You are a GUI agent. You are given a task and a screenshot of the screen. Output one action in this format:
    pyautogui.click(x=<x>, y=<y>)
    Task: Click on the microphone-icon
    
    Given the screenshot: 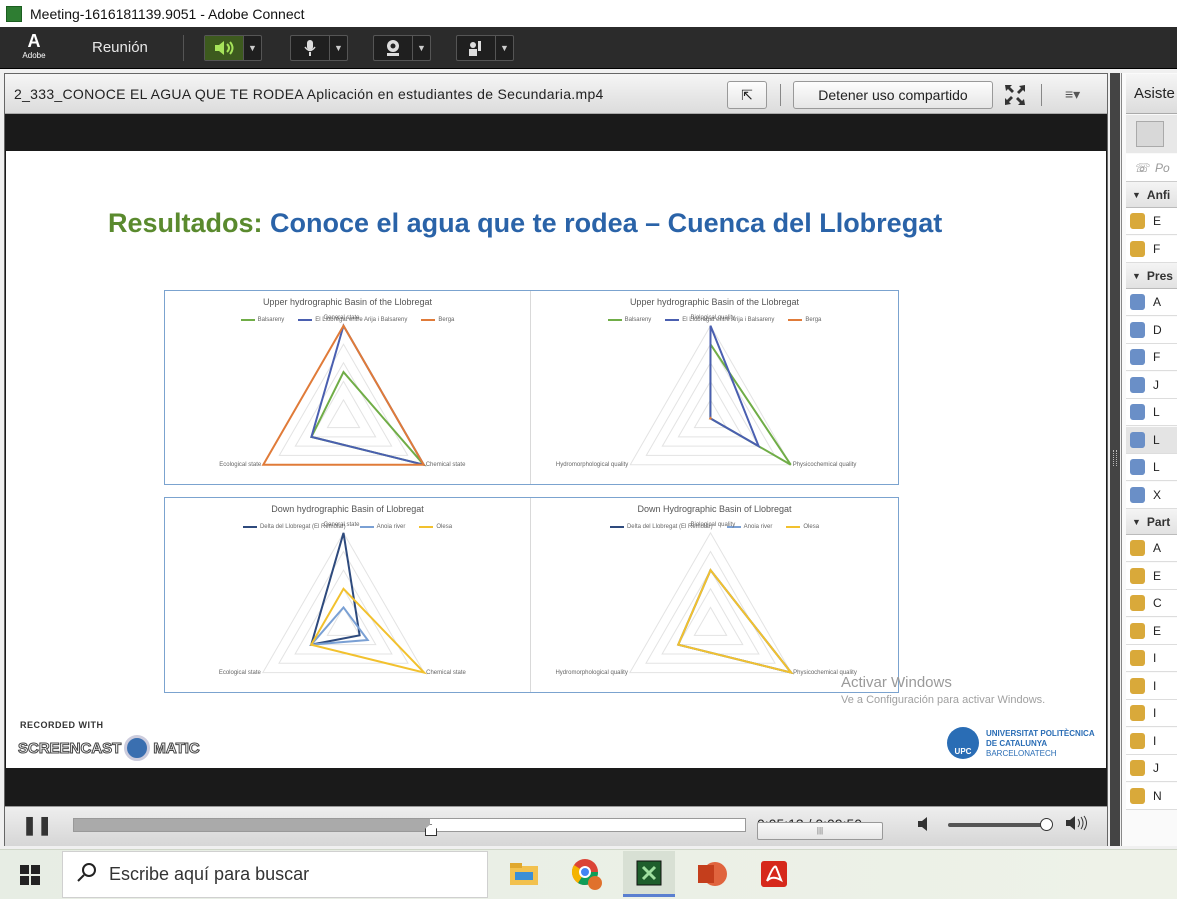 What is the action you would take?
    pyautogui.click(x=310, y=48)
    